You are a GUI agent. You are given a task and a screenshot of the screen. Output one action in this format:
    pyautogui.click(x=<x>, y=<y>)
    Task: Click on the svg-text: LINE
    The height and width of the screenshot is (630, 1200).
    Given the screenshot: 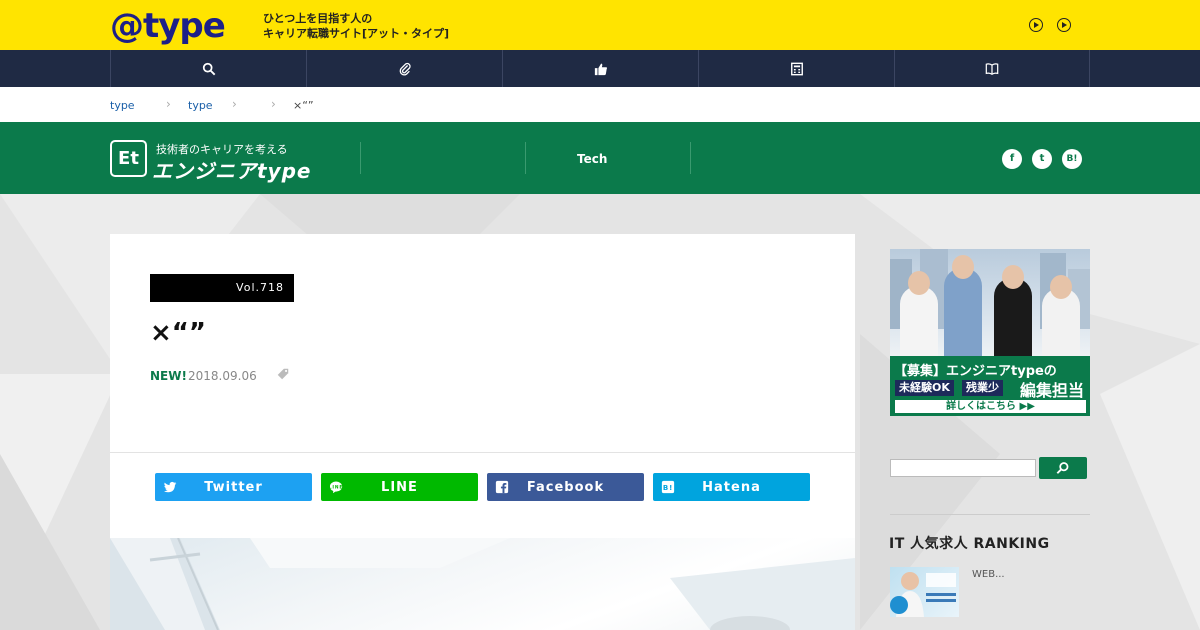 What is the action you would take?
    pyautogui.click(x=336, y=487)
    